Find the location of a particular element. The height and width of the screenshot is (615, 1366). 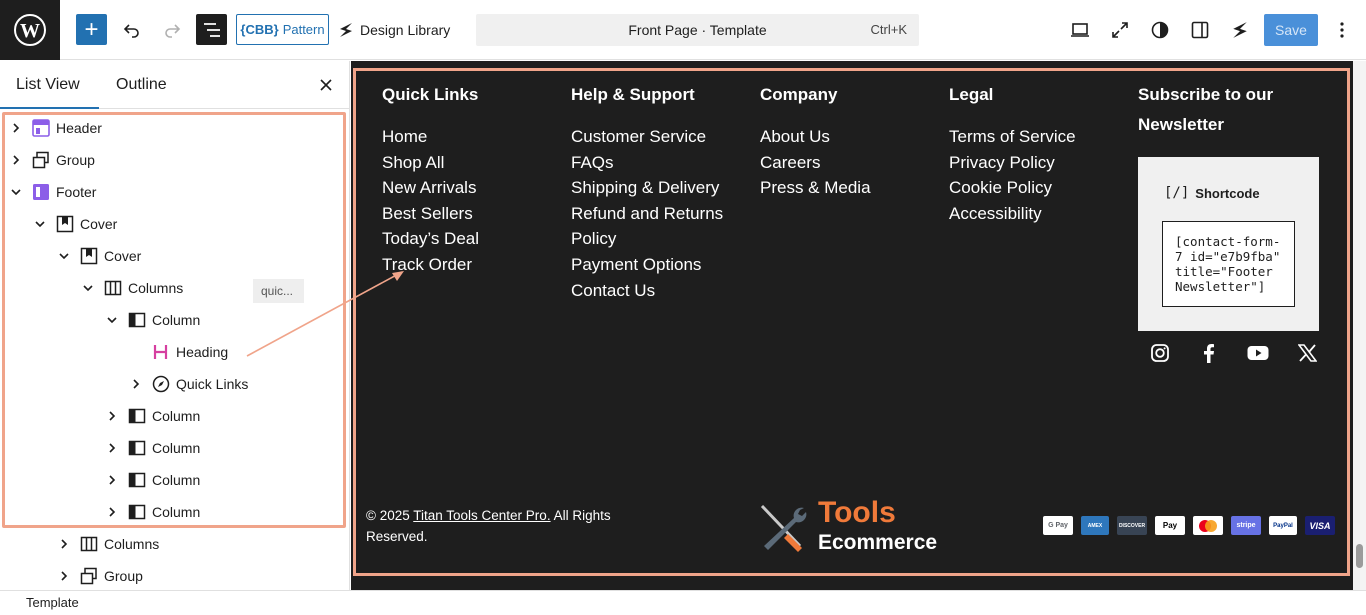

tools-logo-icon is located at coordinates (783, 528).